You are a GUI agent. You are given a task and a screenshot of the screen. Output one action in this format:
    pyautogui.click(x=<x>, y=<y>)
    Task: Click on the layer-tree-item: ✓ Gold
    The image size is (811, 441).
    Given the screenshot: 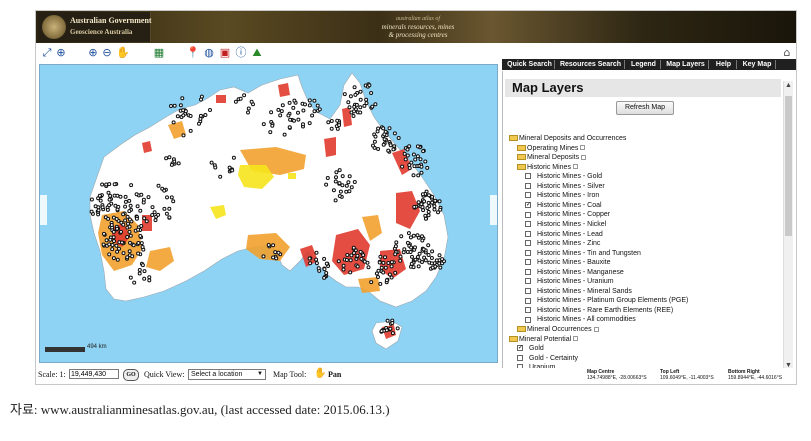 What is the action you would take?
    pyautogui.click(x=530, y=348)
    